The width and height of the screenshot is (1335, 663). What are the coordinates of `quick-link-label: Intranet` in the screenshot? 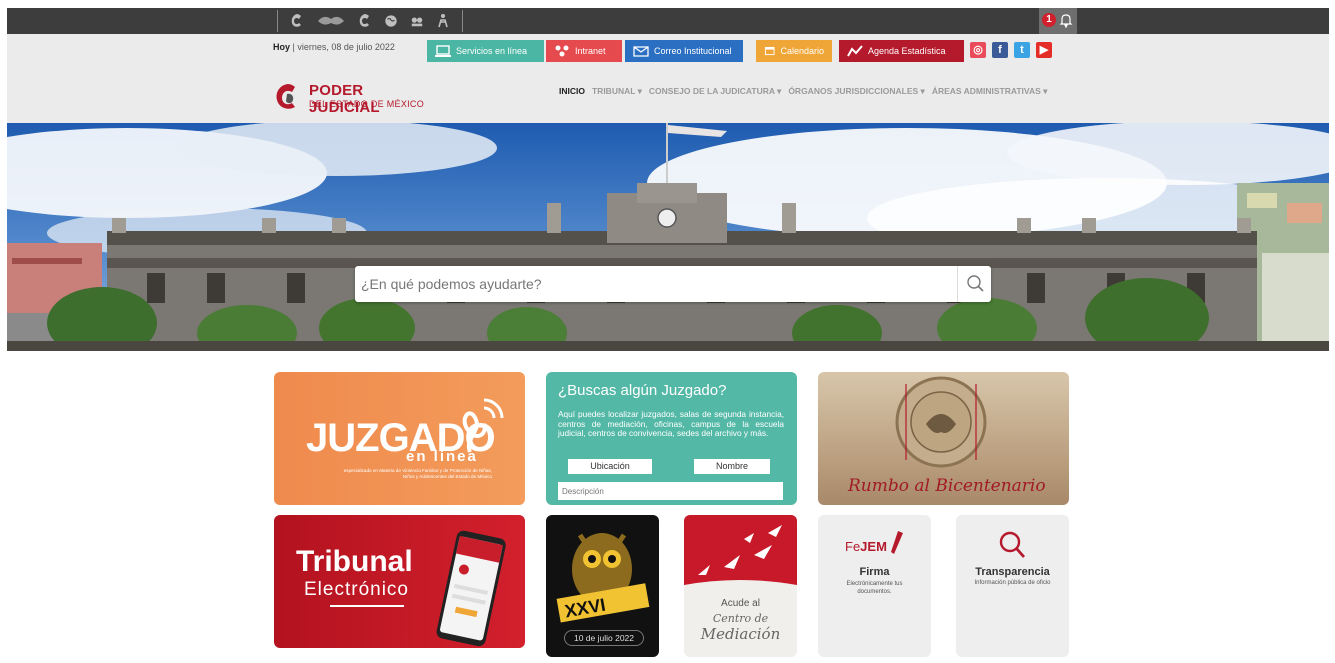 It's located at (590, 51).